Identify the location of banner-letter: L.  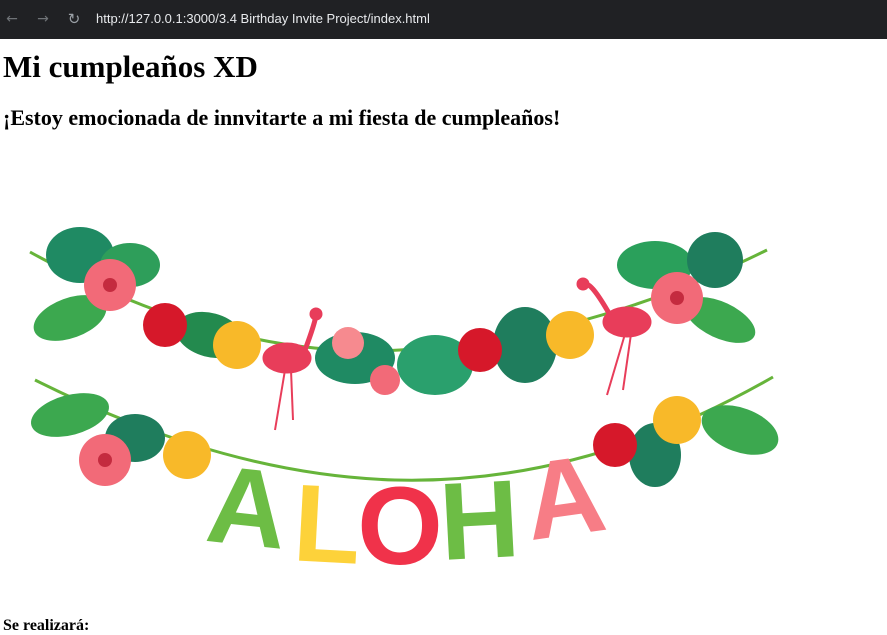
(328, 515).